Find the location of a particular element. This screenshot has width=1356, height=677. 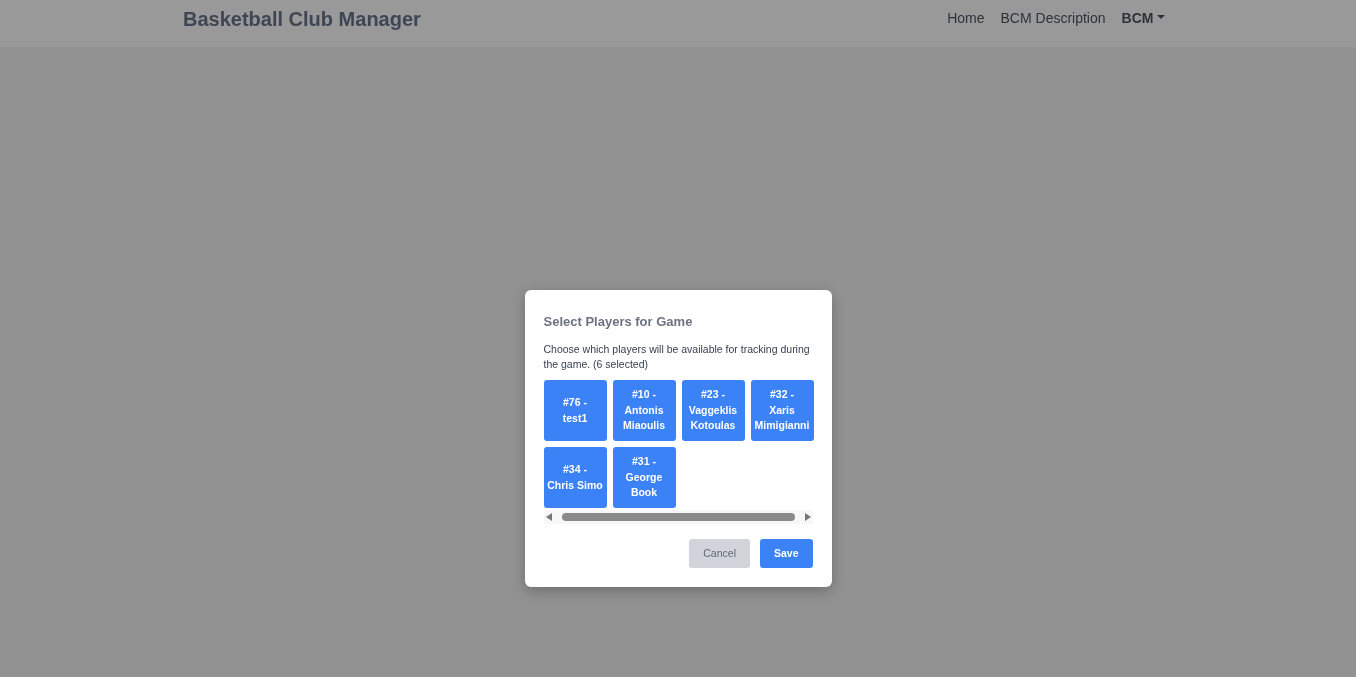

player-toggle: #10 - Antonis Miaoulis is located at coordinates (644, 410).